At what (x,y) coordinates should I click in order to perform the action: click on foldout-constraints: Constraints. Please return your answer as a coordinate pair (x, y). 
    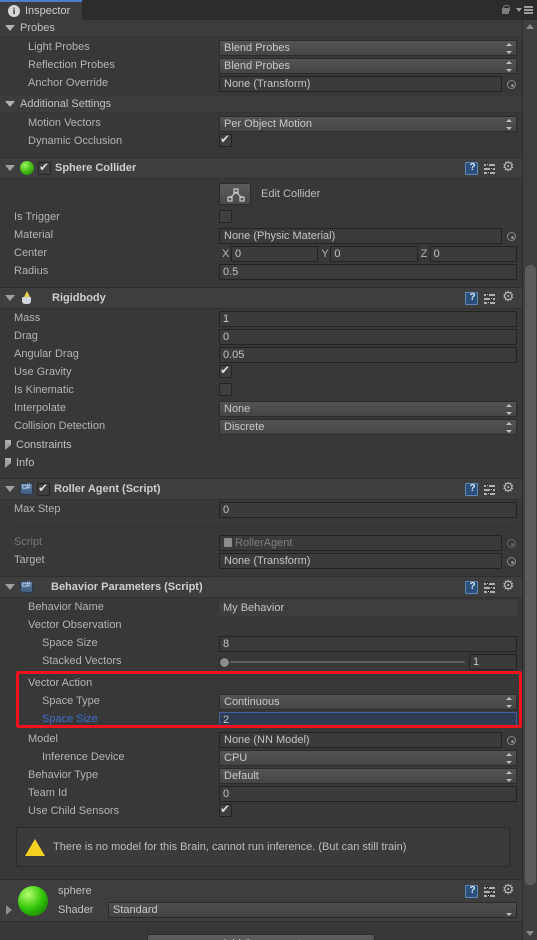
    Looking at the image, I should click on (261, 445).